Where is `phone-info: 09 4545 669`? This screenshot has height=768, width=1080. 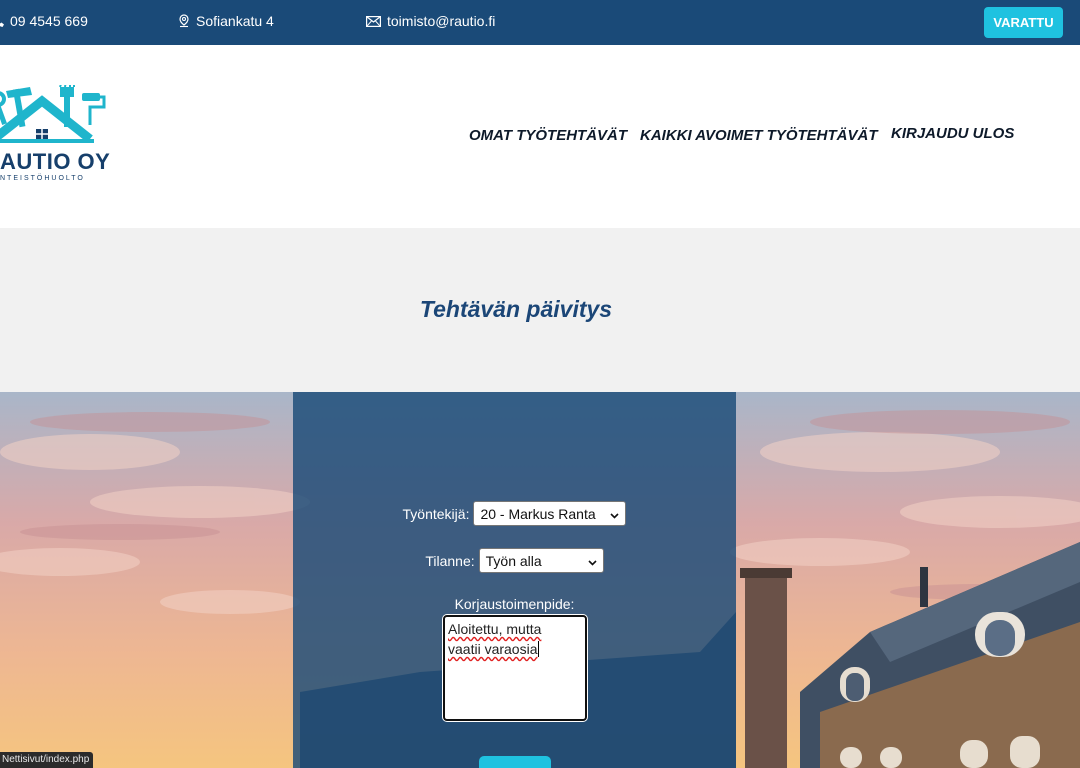 phone-info: 09 4545 669 is located at coordinates (44, 21).